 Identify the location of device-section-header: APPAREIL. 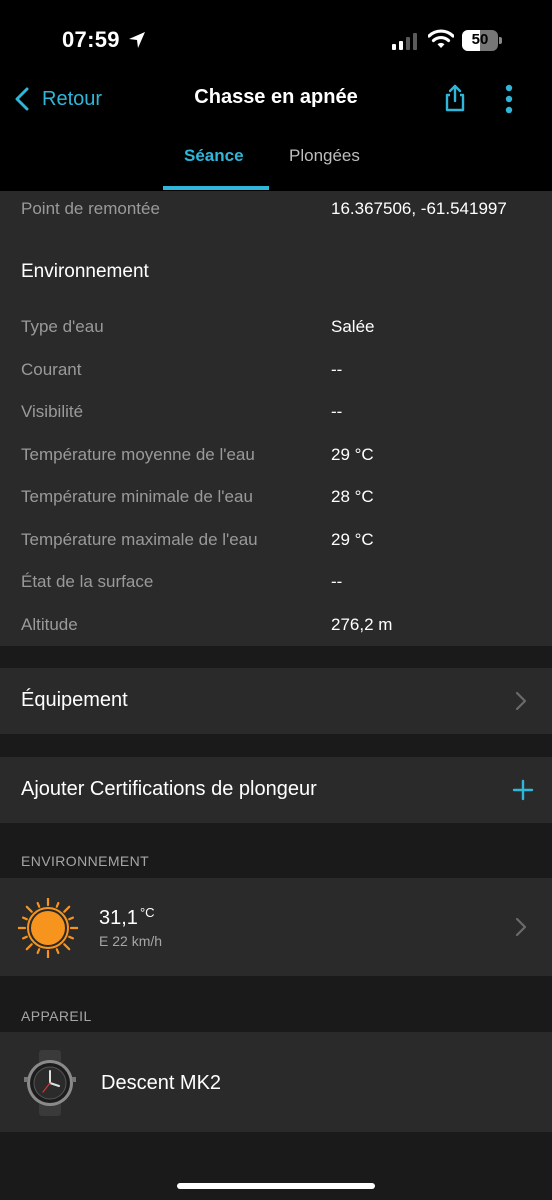
(56, 1016).